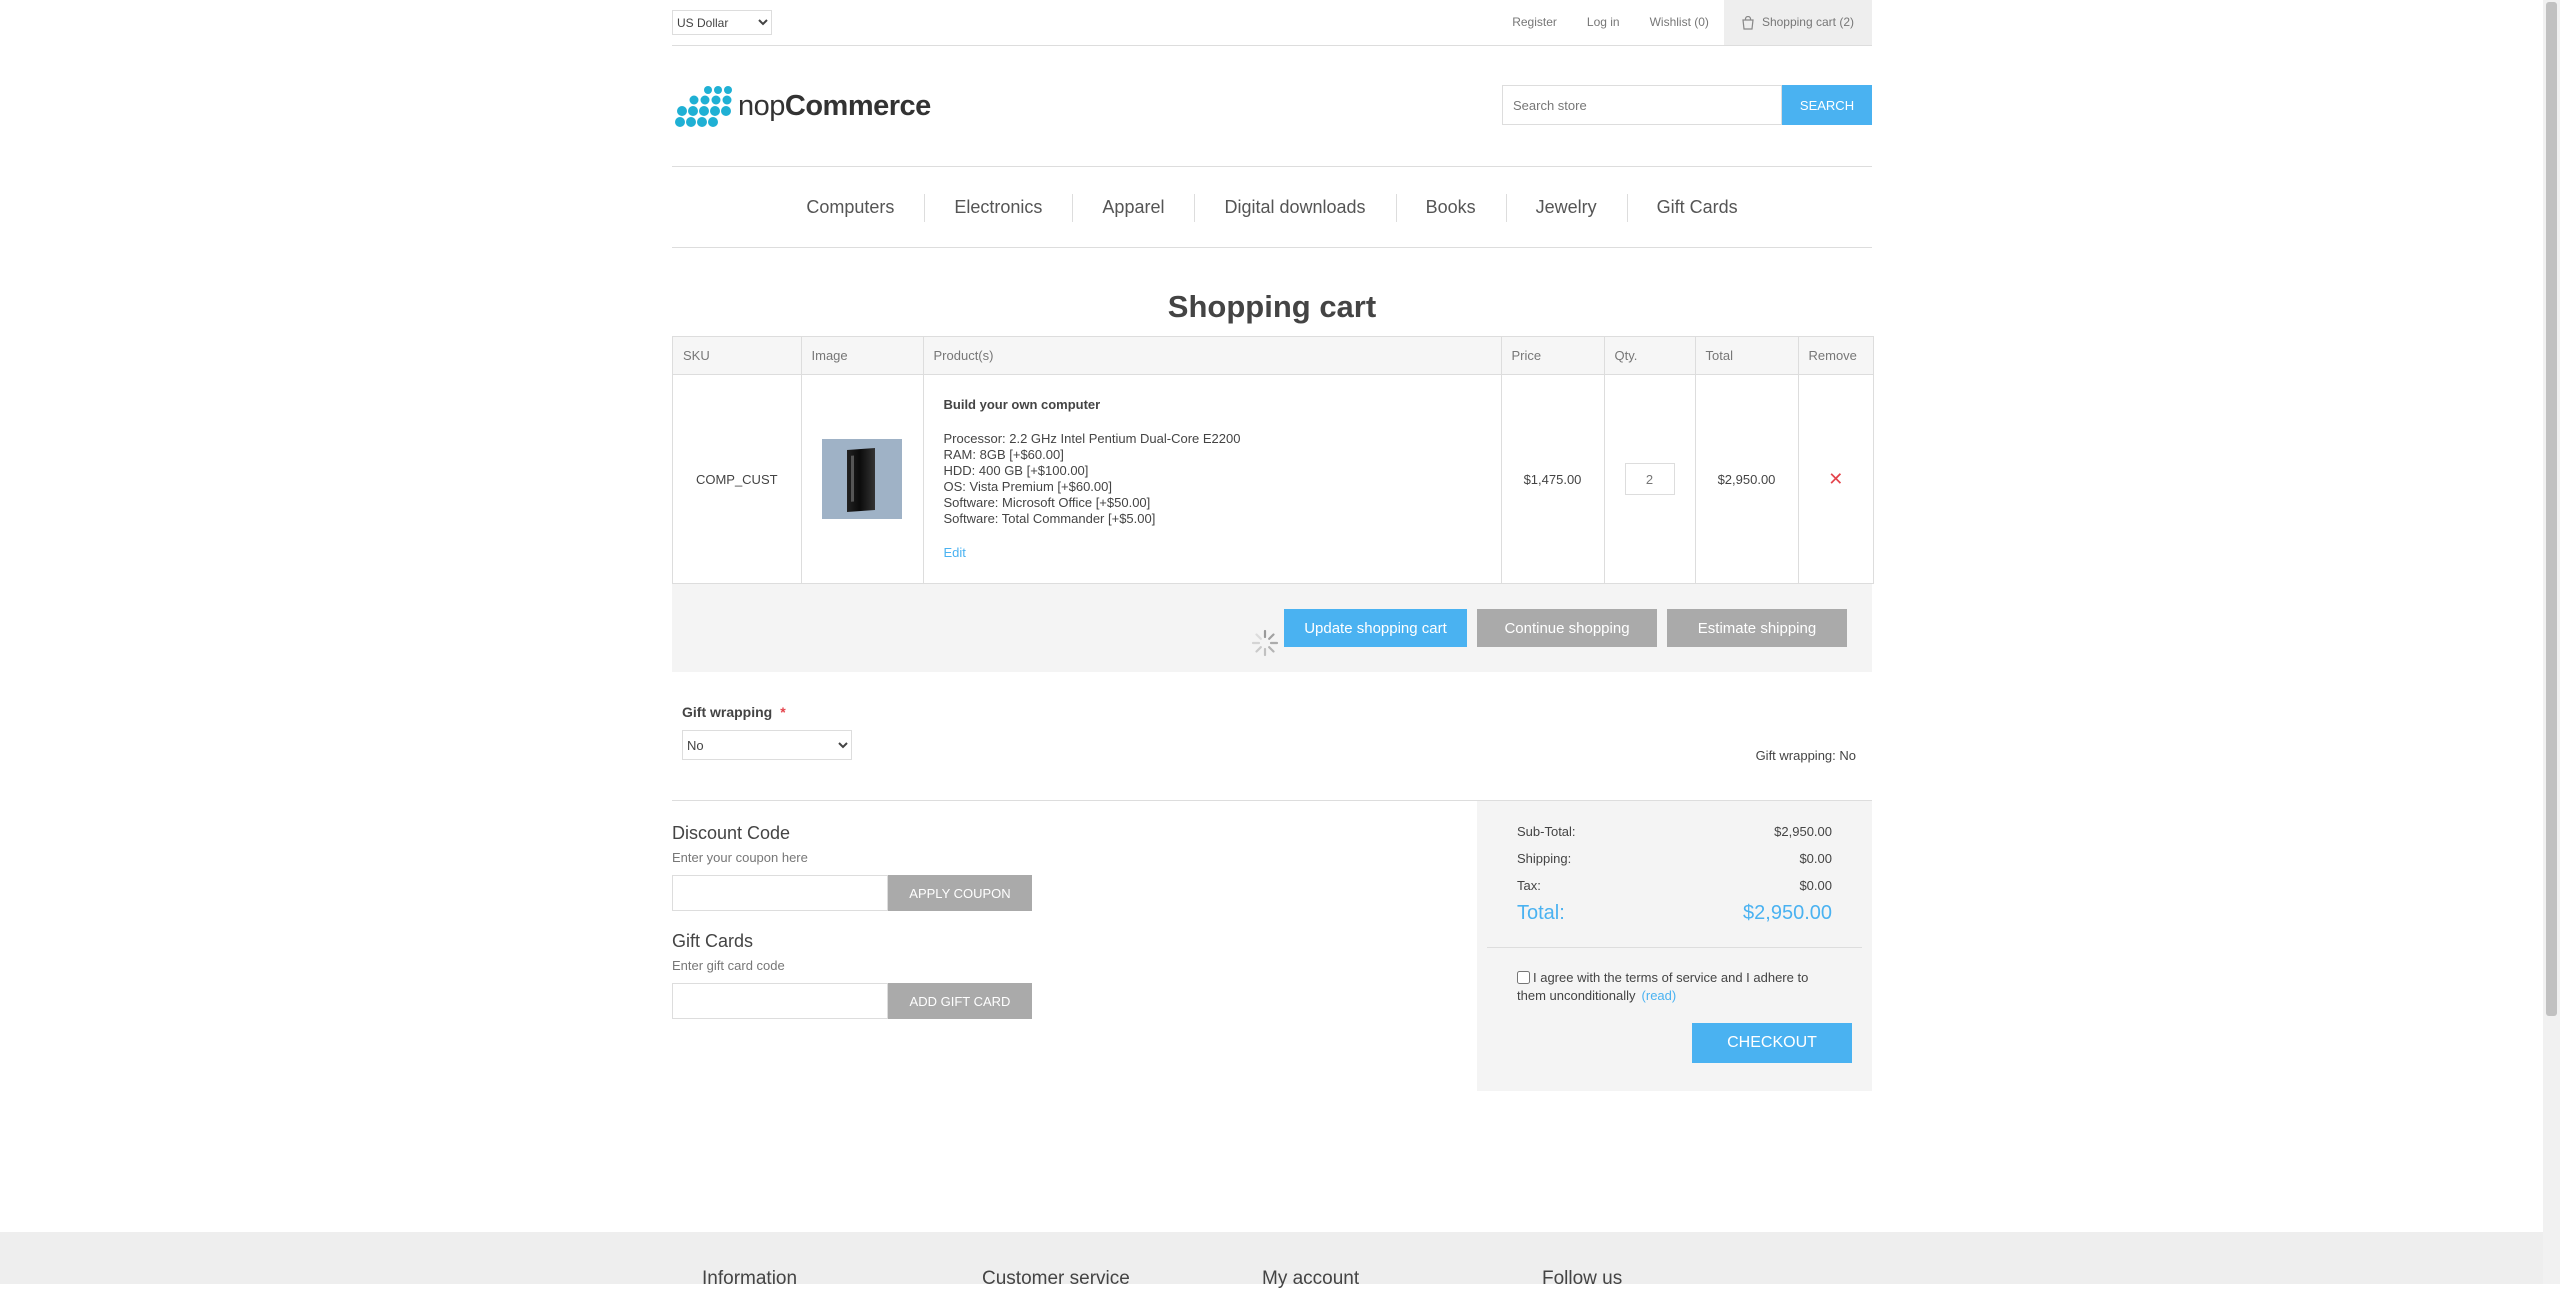 The width and height of the screenshot is (2560, 1290). Describe the element at coordinates (1003, 454) in the screenshot. I see `attribute-line: RAM: 8GB [+$60.00]` at that location.